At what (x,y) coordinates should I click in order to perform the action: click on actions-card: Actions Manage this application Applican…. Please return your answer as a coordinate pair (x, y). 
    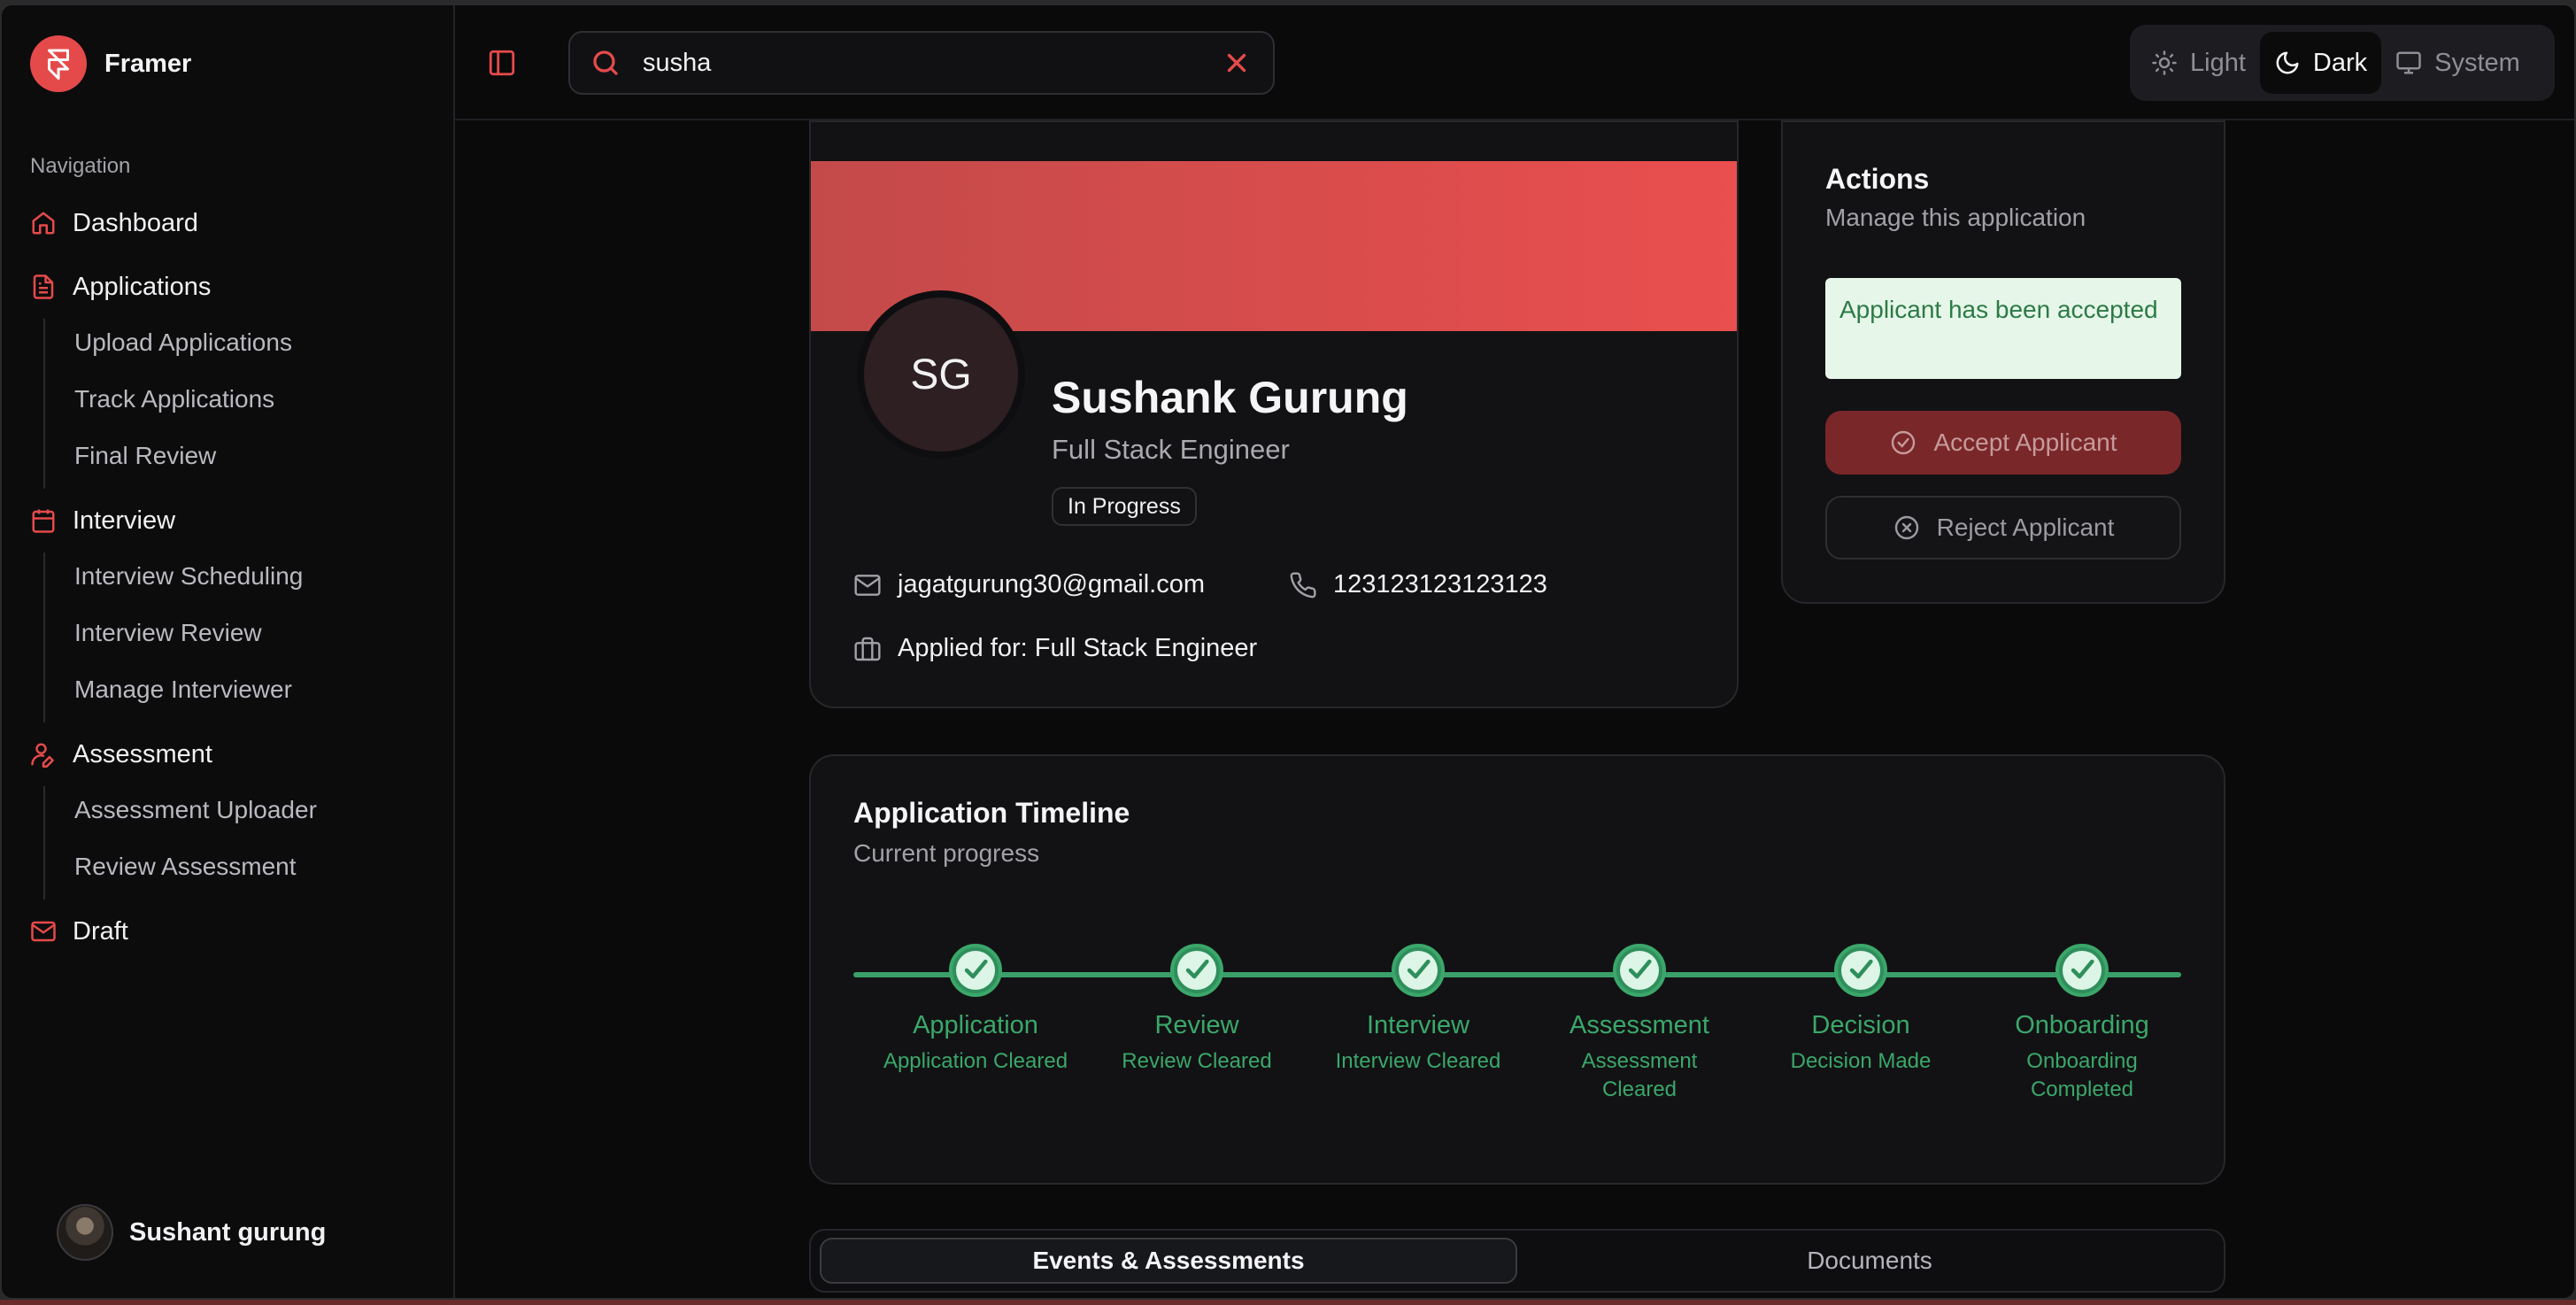
    Looking at the image, I should click on (2003, 362).